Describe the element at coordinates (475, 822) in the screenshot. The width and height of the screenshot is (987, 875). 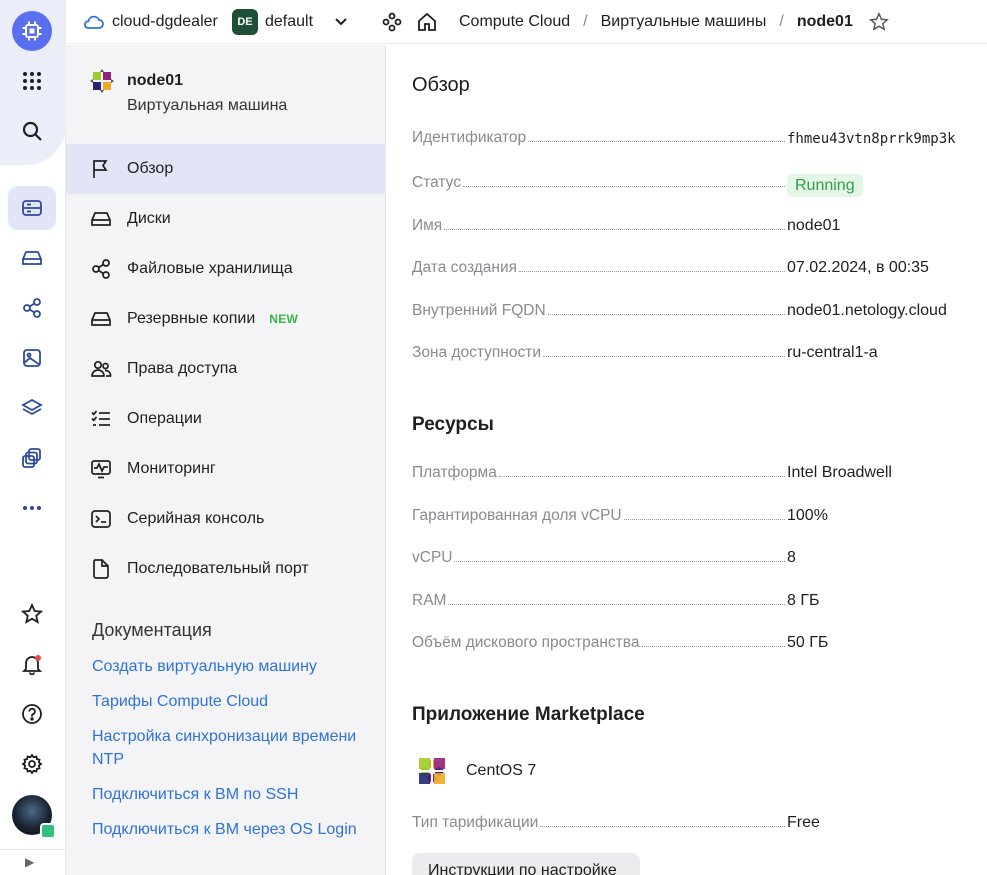
I see `row-label: Тип тарификации` at that location.